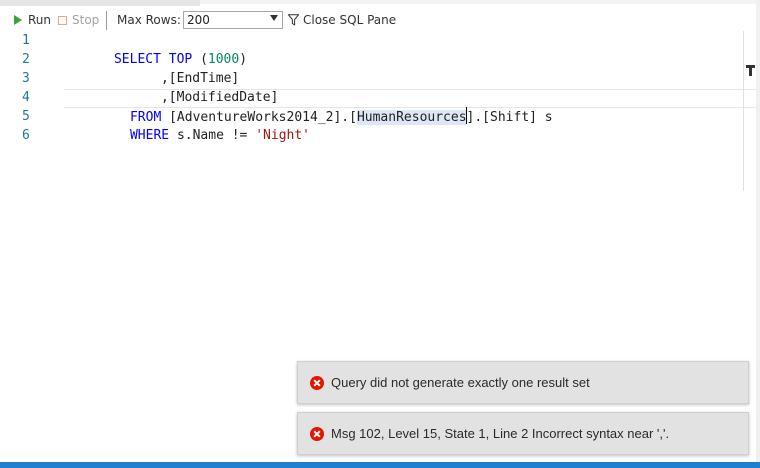 This screenshot has width=760, height=468. I want to click on stop-icon, so click(62, 20).